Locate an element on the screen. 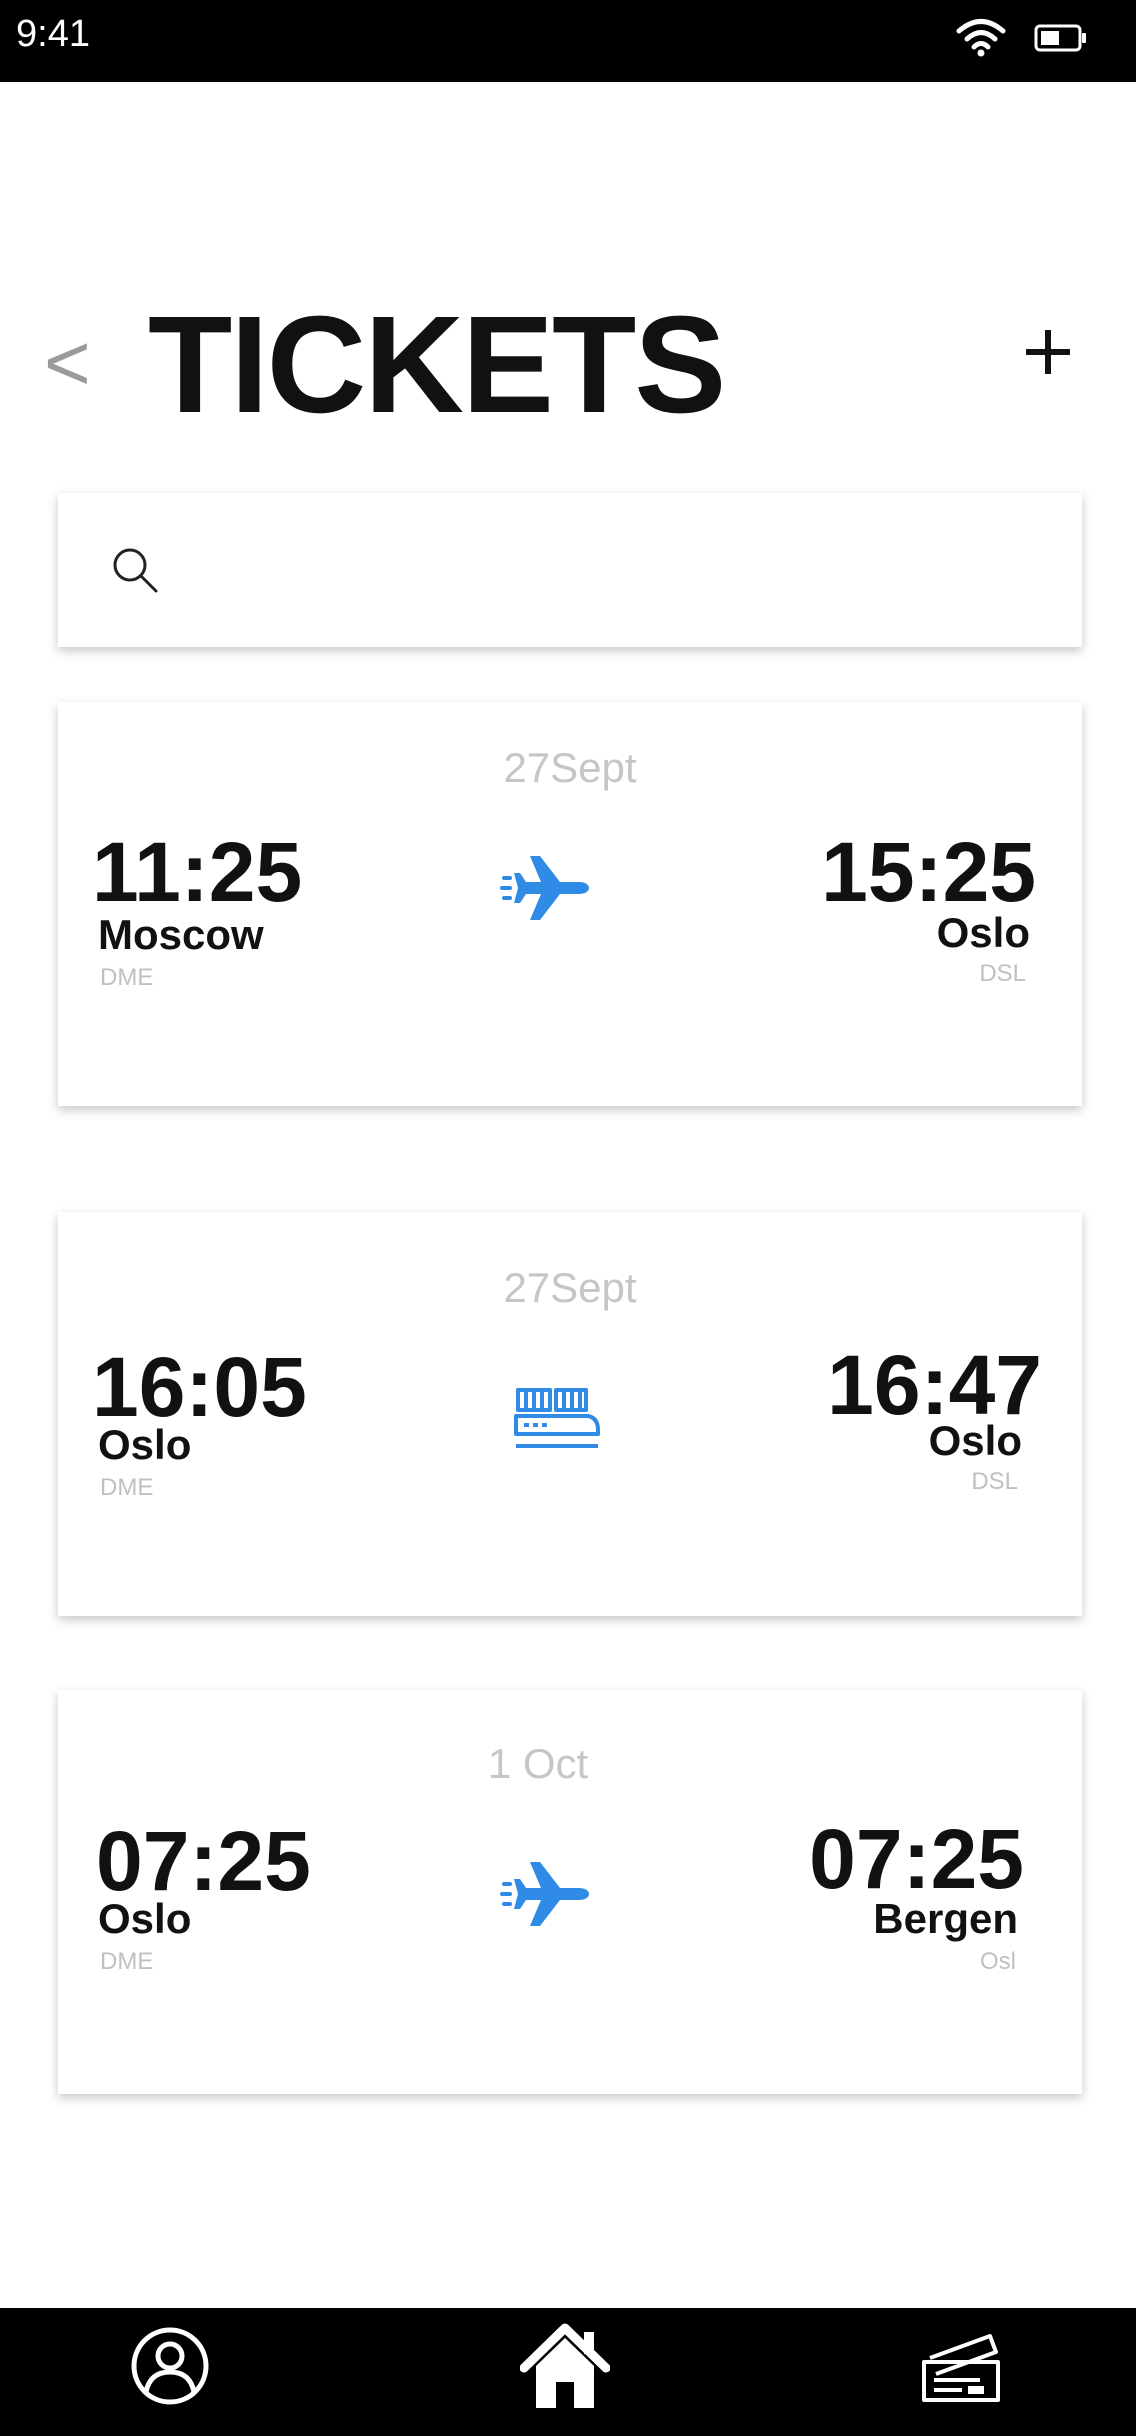 The image size is (1136, 2436). status-bar: 9:41 is located at coordinates (568, 41).